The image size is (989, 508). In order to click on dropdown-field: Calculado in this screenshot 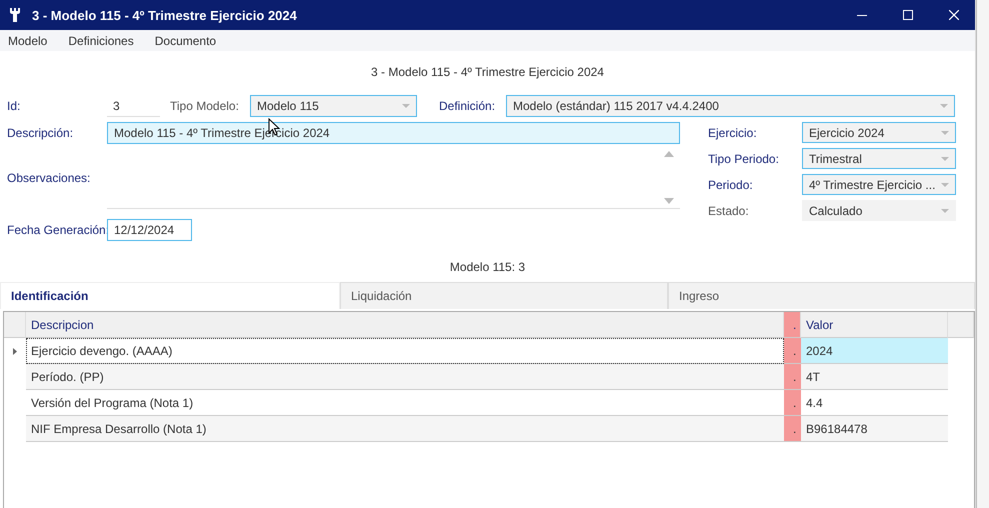, I will do `click(879, 210)`.